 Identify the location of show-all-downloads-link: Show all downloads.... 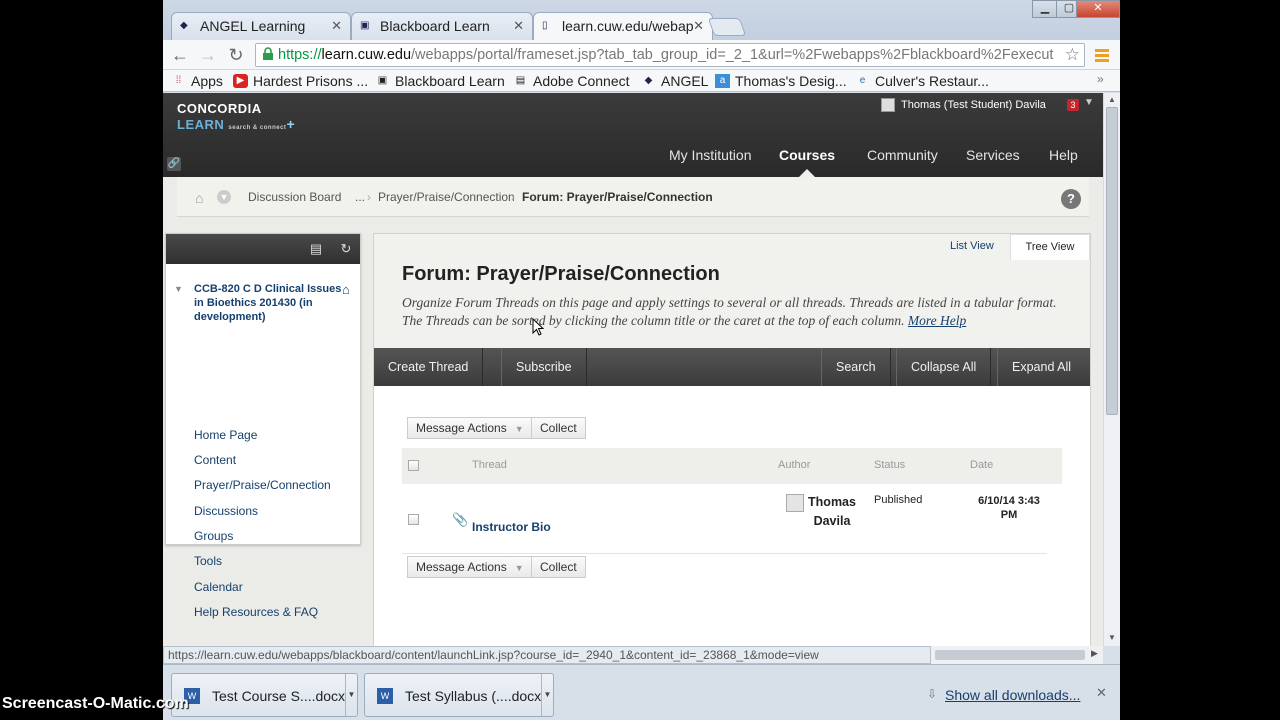
(1012, 695).